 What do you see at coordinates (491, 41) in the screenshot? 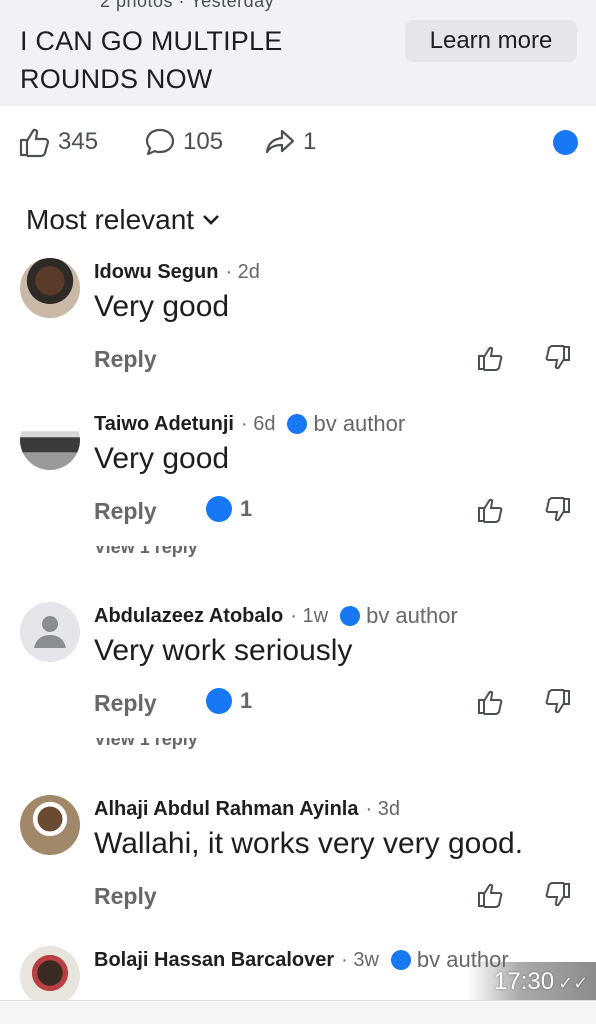
I see `learn-more-button: Learn more` at bounding box center [491, 41].